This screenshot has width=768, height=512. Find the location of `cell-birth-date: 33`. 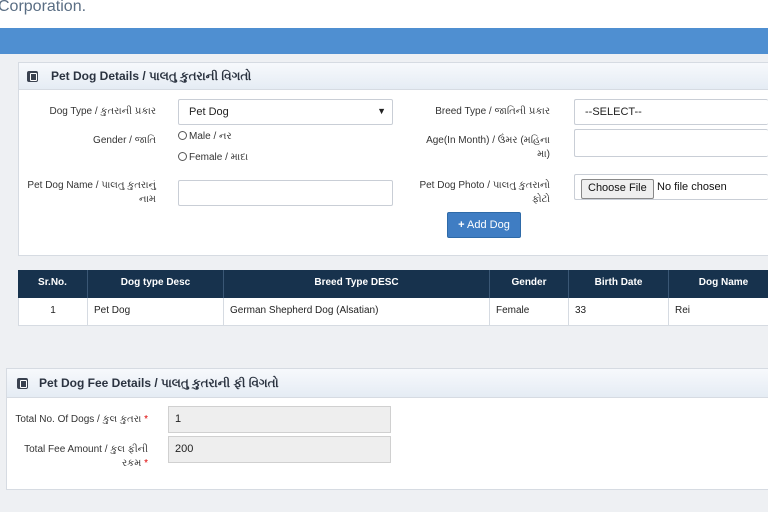

cell-birth-date: 33 is located at coordinates (619, 312).